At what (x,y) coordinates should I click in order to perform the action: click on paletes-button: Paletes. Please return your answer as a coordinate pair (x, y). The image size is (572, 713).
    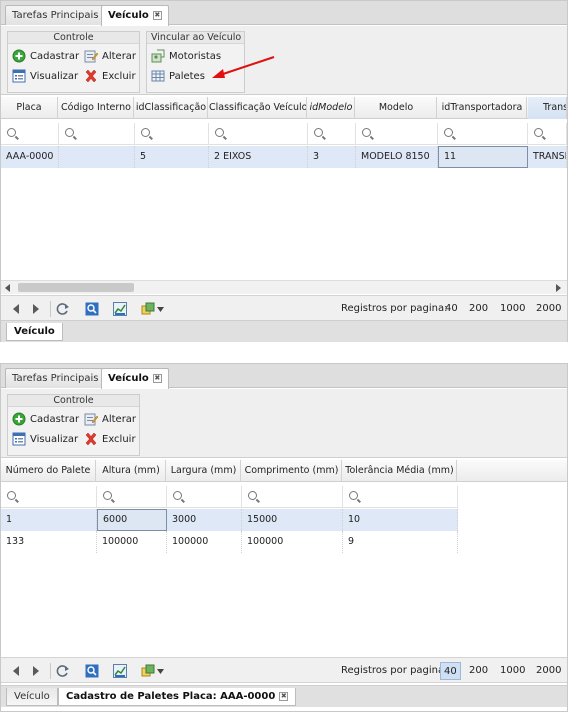
    Looking at the image, I should click on (178, 76).